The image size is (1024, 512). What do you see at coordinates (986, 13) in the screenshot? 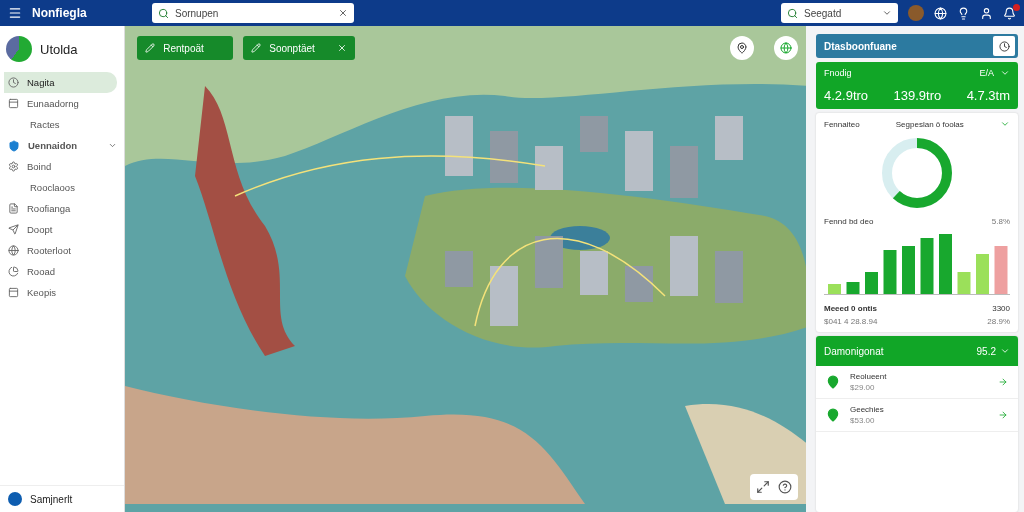
I see `user-icon` at bounding box center [986, 13].